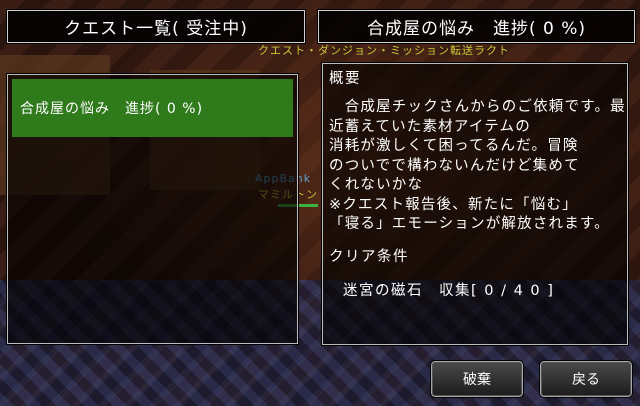 Image resolution: width=640 pixels, height=406 pixels. What do you see at coordinates (476, 29) in the screenshot?
I see `quest-detail-title-text: 合成屋の悩み 進捗( 0 %)` at bounding box center [476, 29].